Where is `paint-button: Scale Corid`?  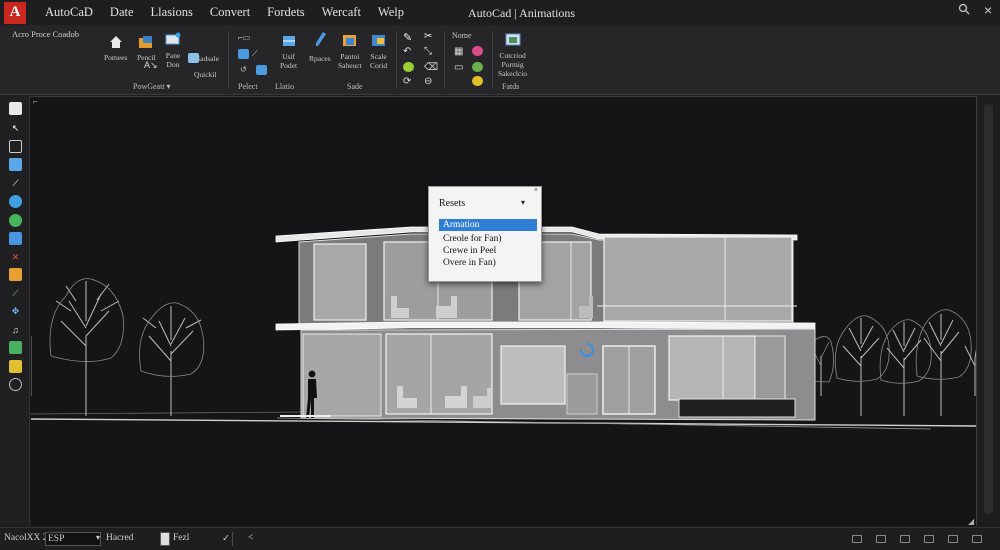
paint-button: Scale Corid is located at coordinates (378, 51).